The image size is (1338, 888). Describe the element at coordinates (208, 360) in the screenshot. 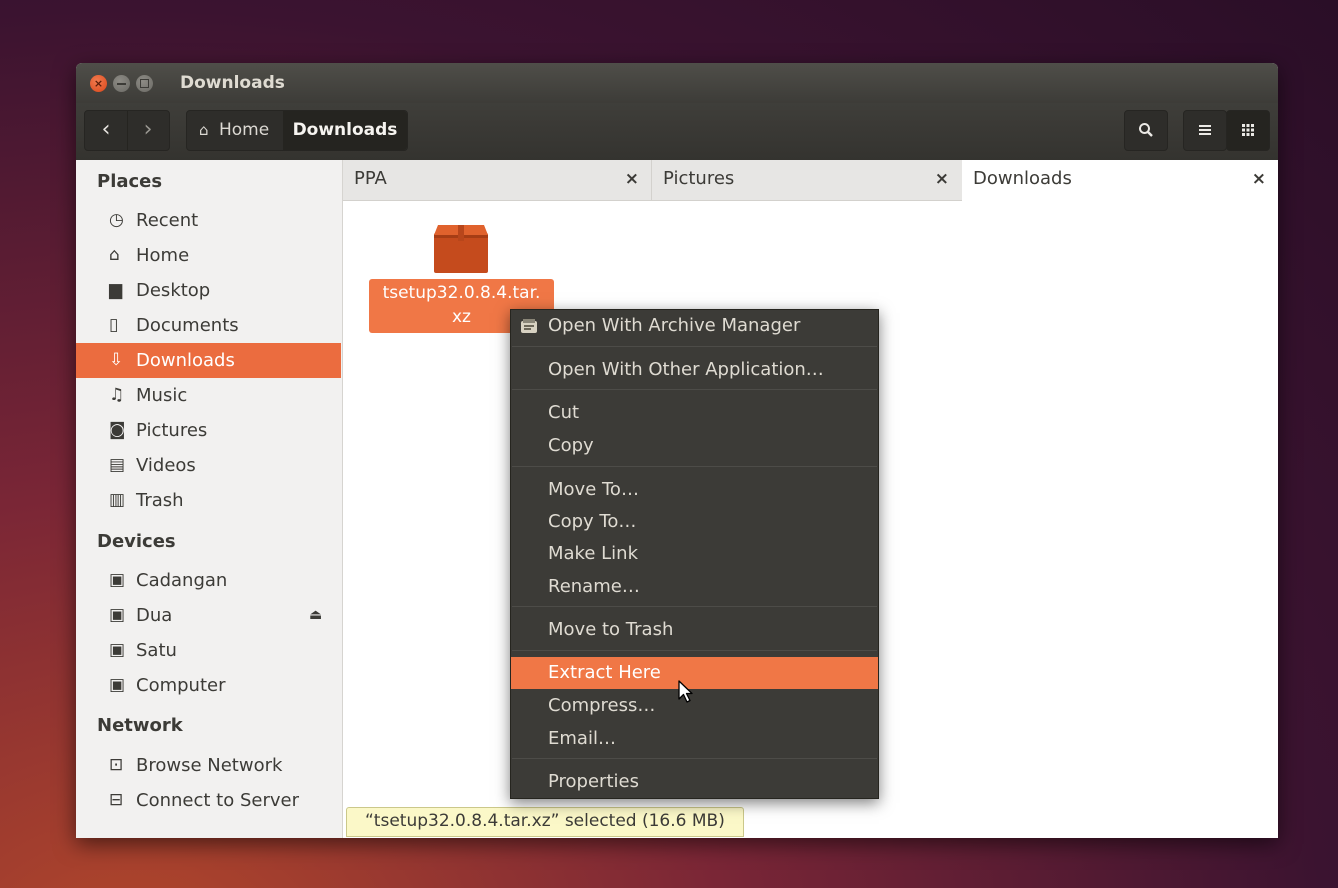

I see `sidebar-item-downloads: ⇩ Downloads` at that location.